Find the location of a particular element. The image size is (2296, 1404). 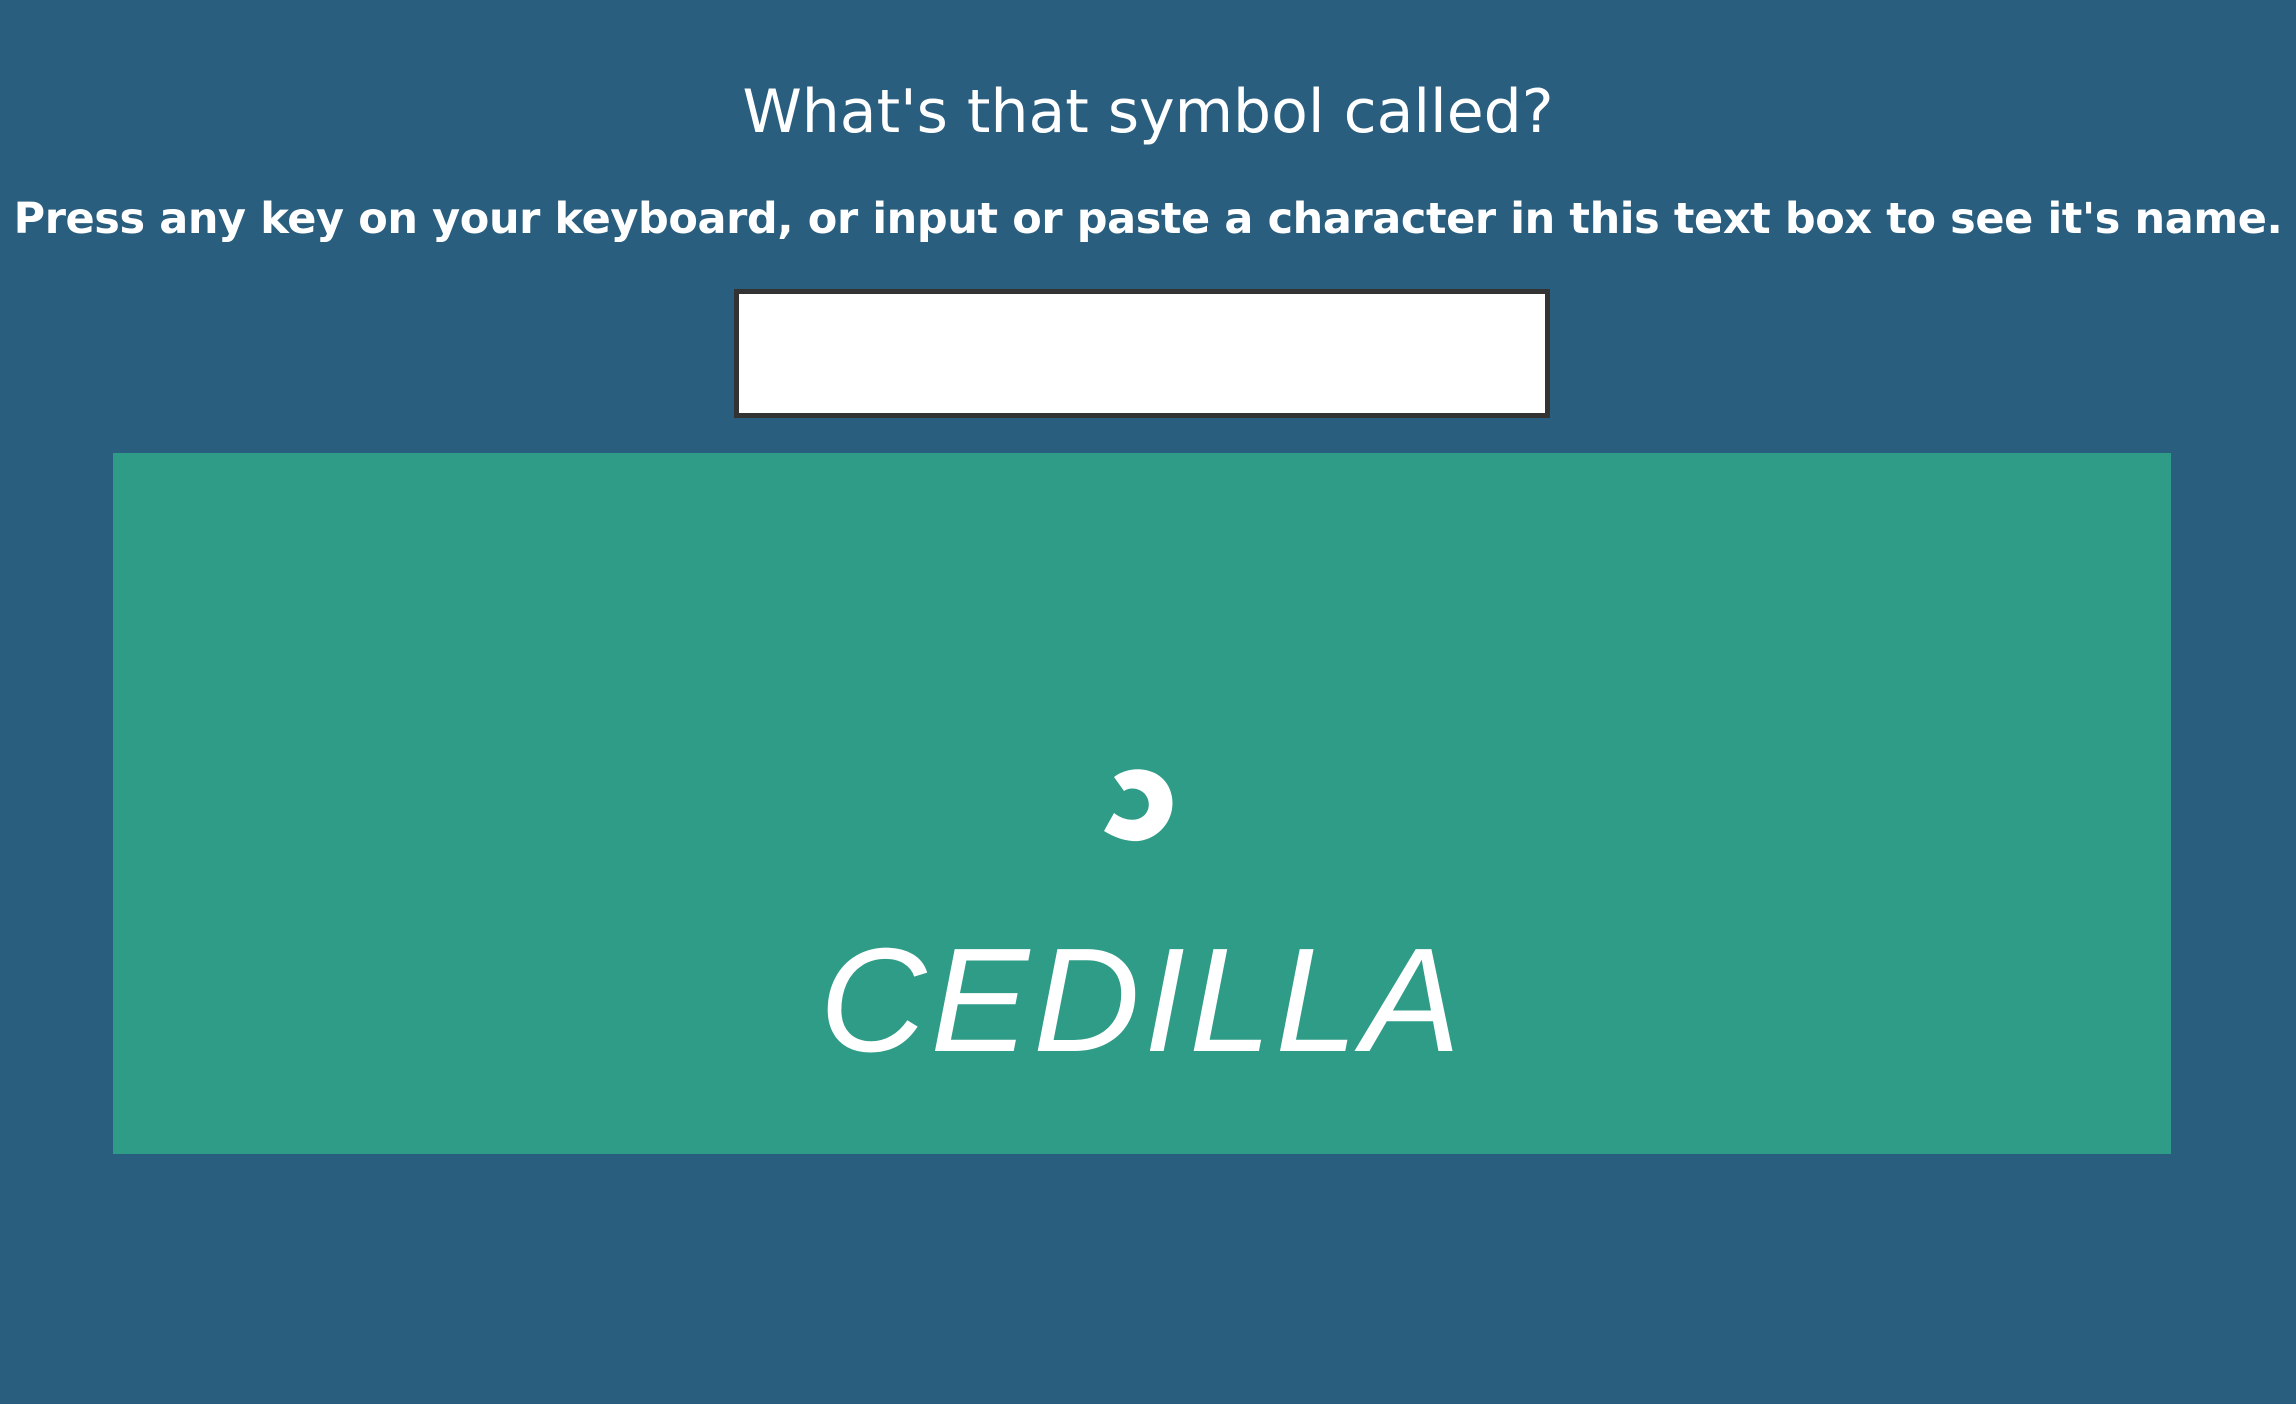

symbol-name: CEDILLA is located at coordinates (1142, 1000).